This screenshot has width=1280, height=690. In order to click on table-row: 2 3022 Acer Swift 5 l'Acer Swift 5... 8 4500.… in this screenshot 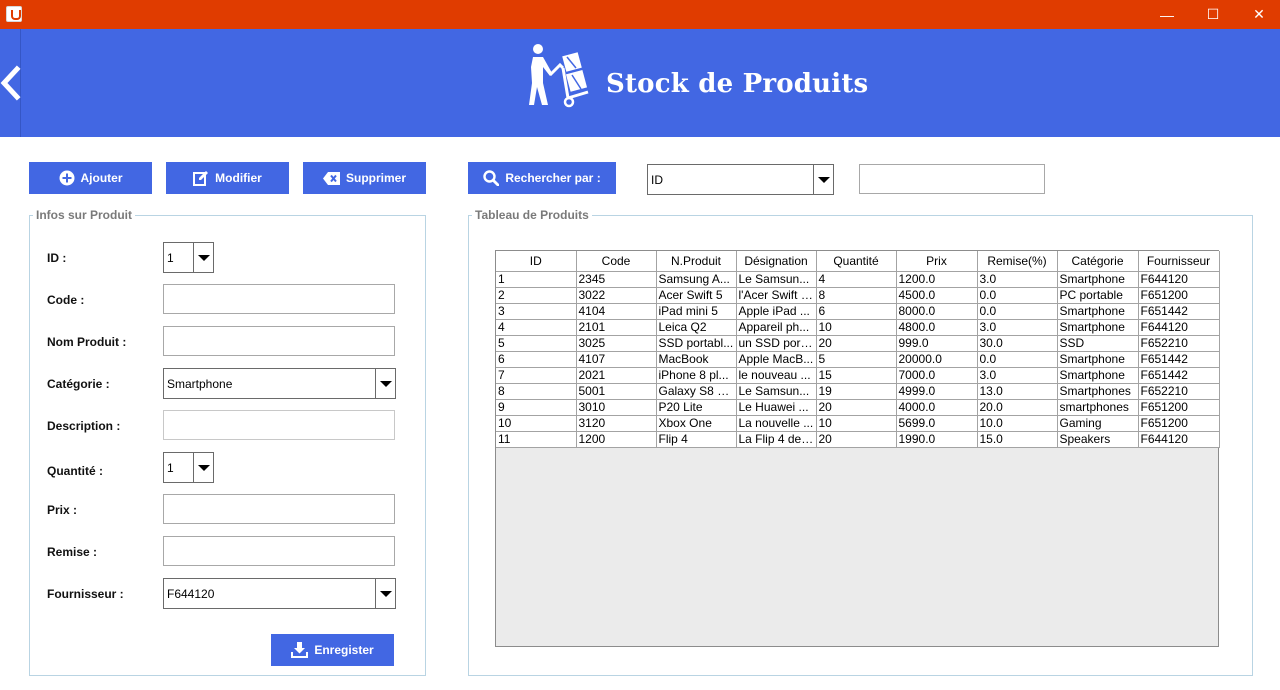, I will do `click(858, 295)`.